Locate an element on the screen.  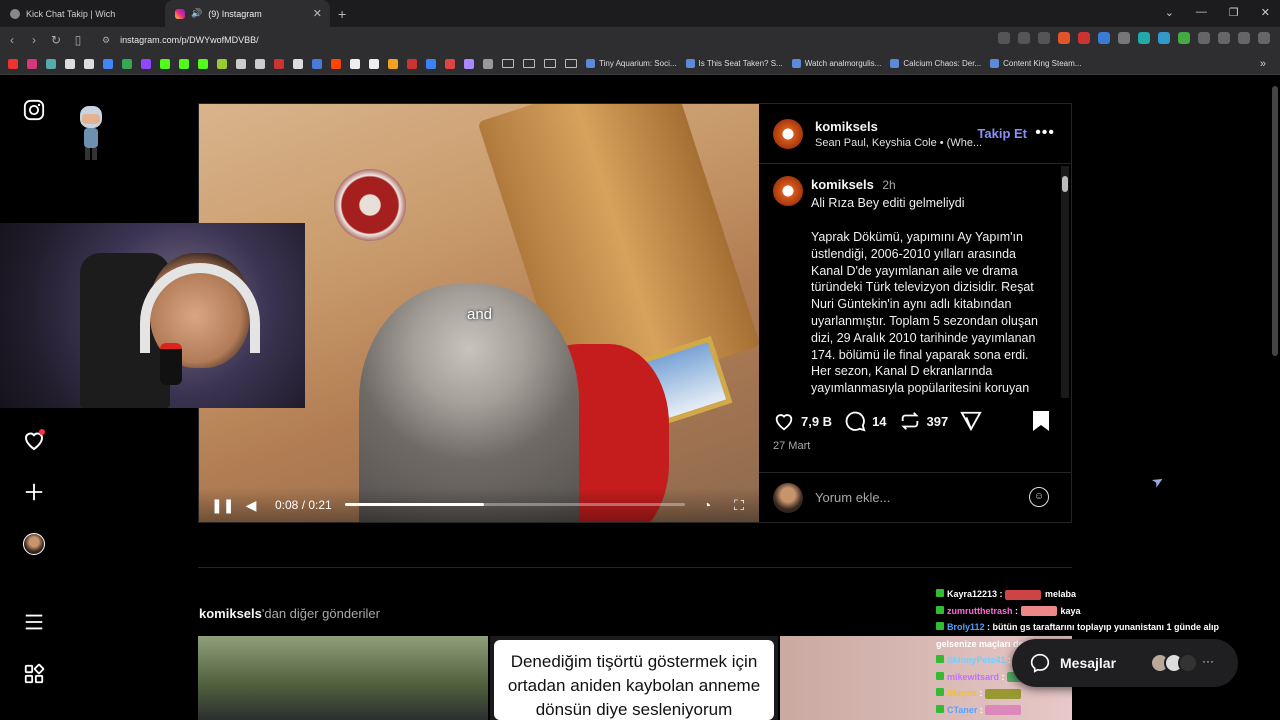
repost-action: 397 is located at coordinates (923, 421).